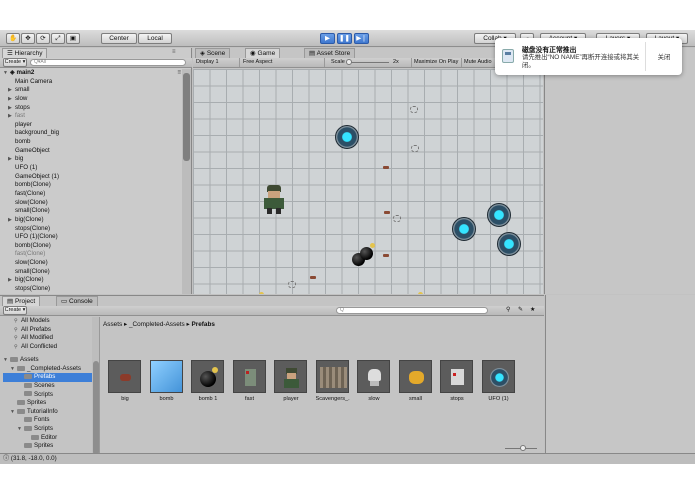 Image resolution: width=695 pixels, height=494 pixels. Describe the element at coordinates (49, 395) in the screenshot. I see `folder-item: Scripts` at that location.